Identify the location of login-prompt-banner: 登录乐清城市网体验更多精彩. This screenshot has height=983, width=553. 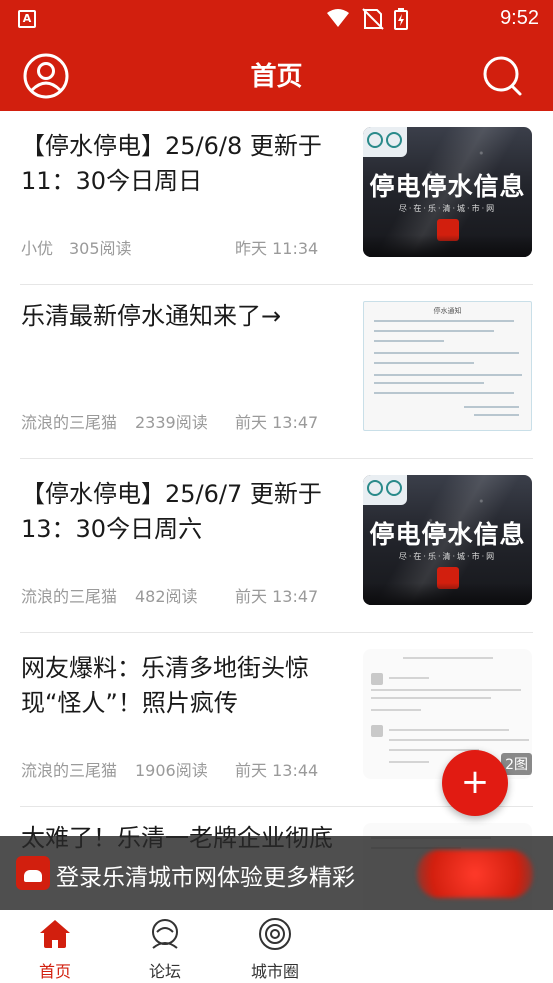
(276, 873).